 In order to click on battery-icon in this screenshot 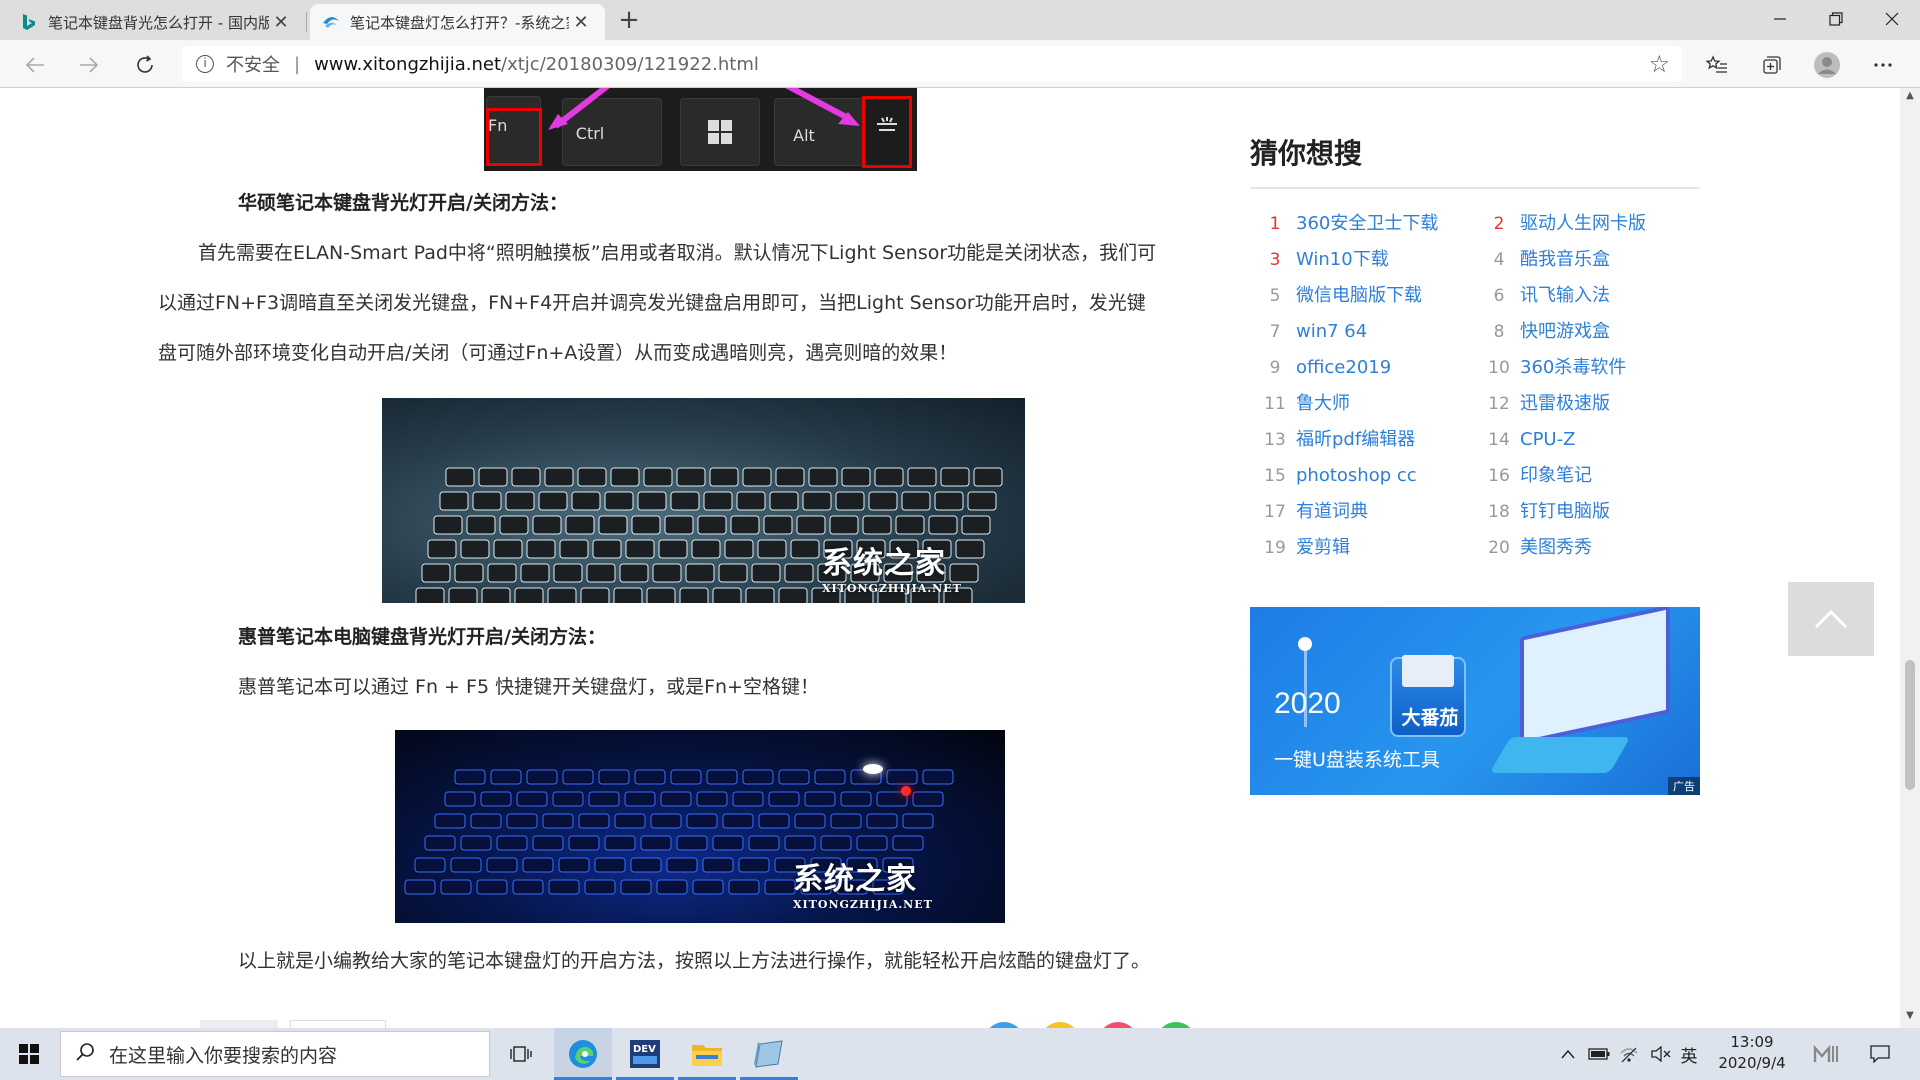, I will do `click(1599, 1054)`.